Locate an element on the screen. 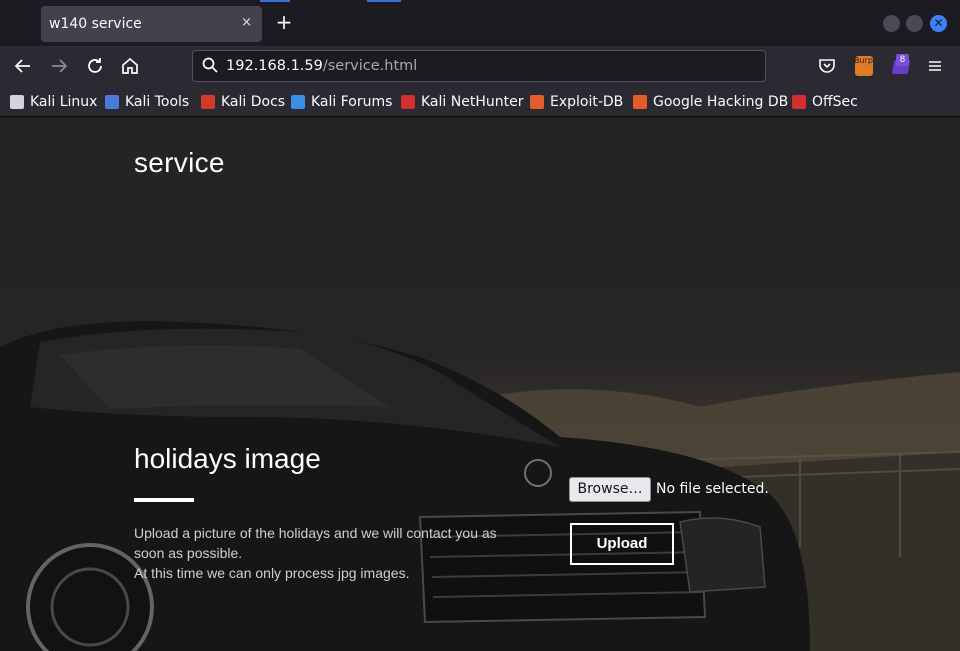 This screenshot has width=960, height=651. nethunter-icon is located at coordinates (408, 102).